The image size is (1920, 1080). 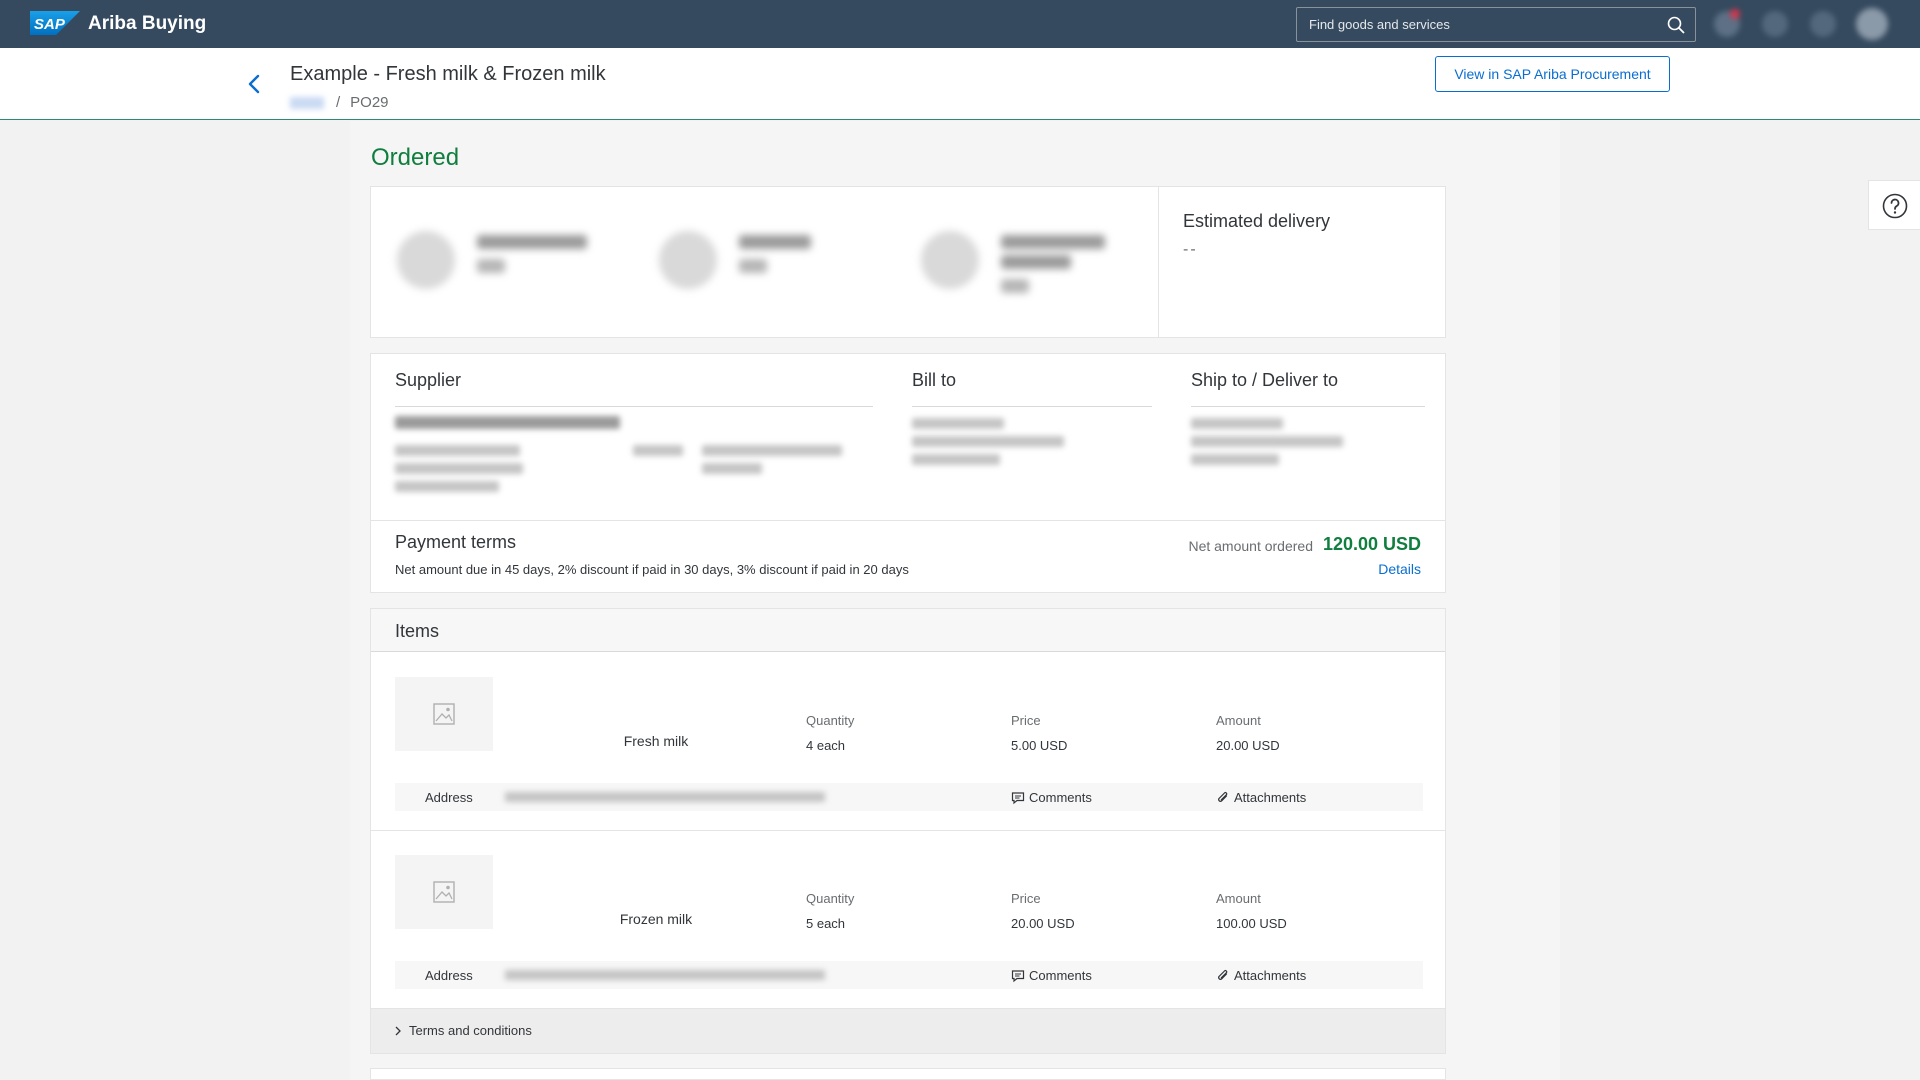 I want to click on sap-logo: SAP, so click(x=55, y=23).